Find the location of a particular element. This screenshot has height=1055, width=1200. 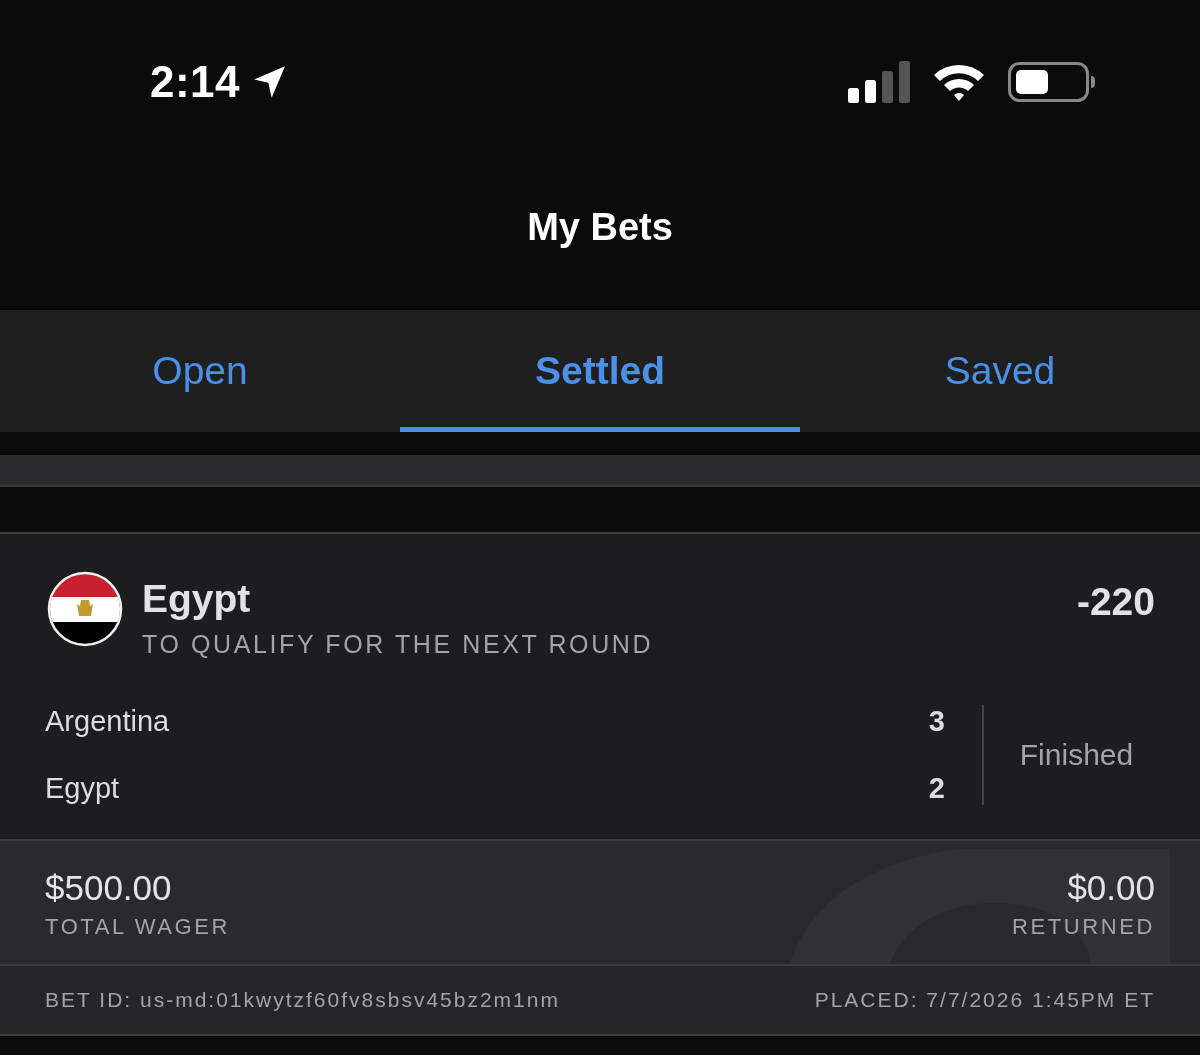

page-title: My Bets is located at coordinates (600, 227).